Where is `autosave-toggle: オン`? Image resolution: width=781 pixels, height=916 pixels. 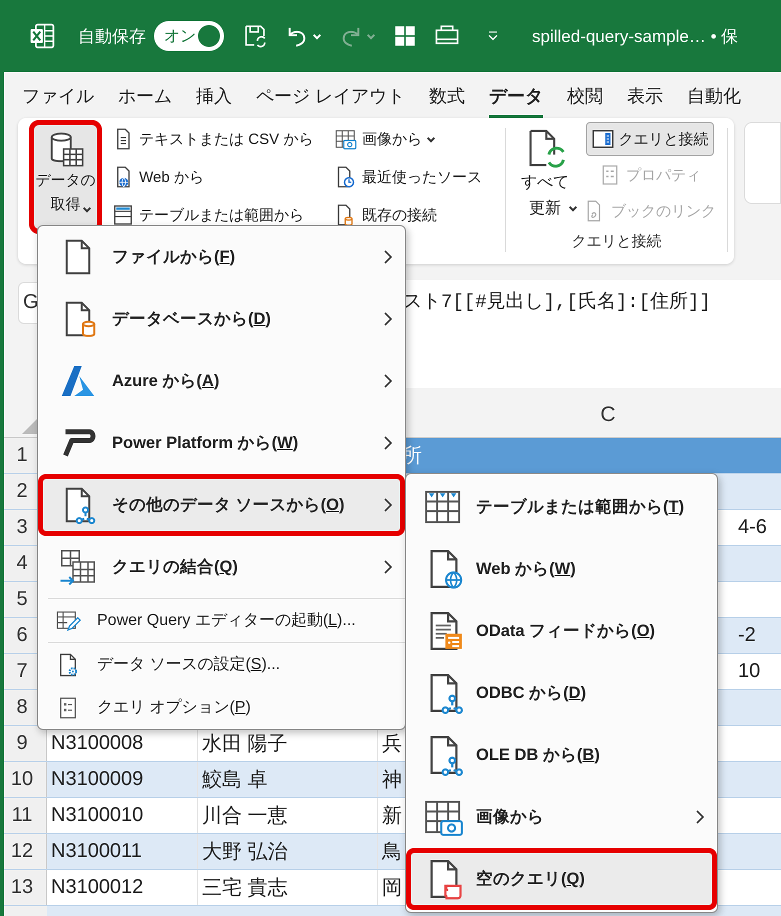
autosave-toggle: オン is located at coordinates (189, 36).